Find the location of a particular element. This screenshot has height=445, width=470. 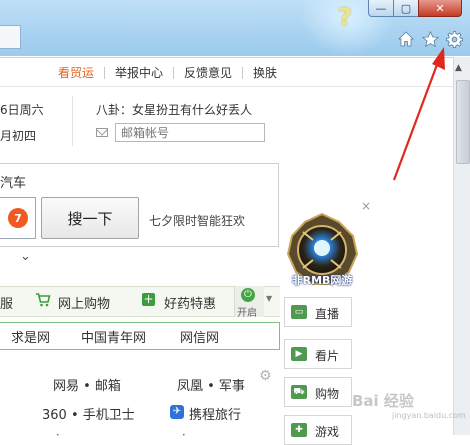

help-icon: ? is located at coordinates (349, 17).